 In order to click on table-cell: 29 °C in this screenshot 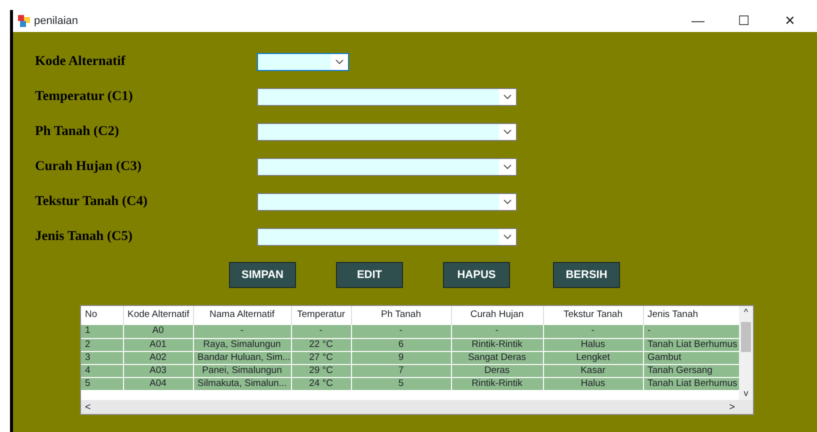, I will do `click(321, 370)`.